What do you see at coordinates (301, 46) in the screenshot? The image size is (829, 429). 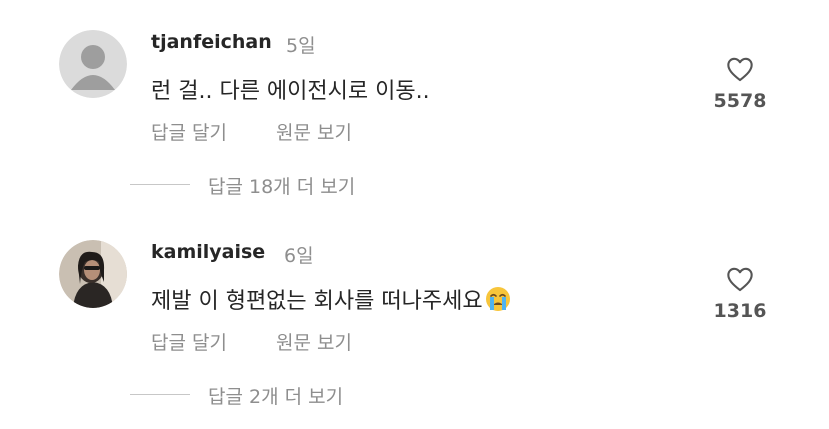 I see `comment-time: 5일` at bounding box center [301, 46].